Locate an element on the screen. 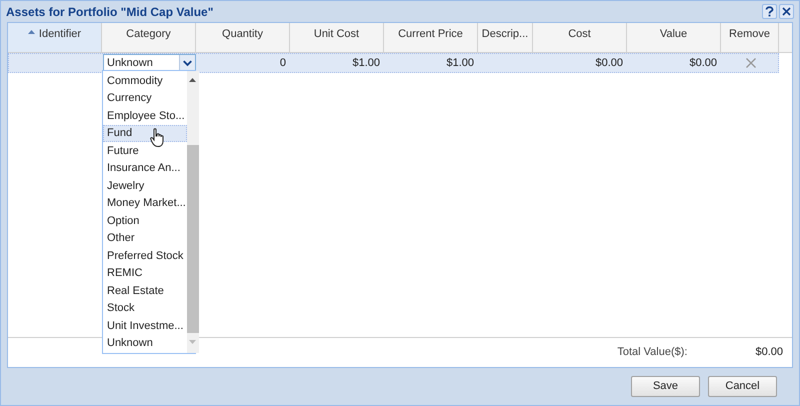  scrollbar-thumb is located at coordinates (192, 239).